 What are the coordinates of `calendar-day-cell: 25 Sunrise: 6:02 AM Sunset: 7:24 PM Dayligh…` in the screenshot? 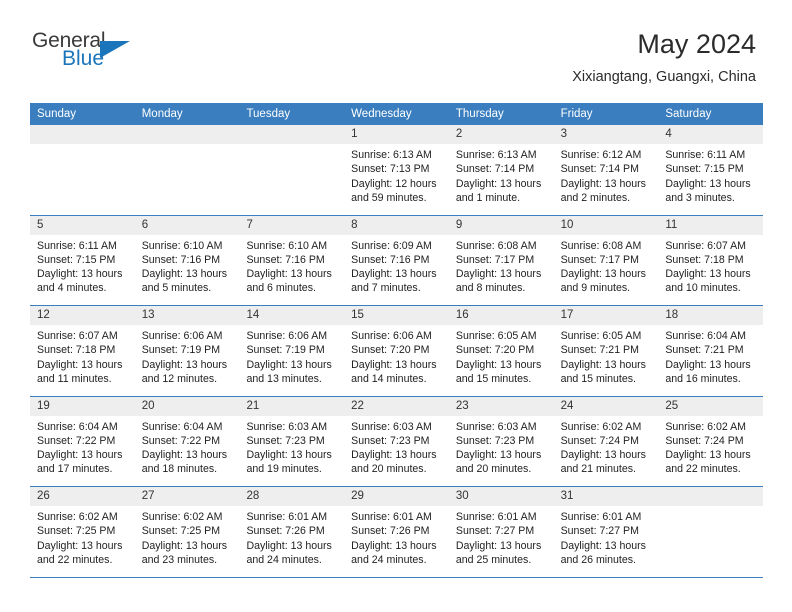 It's located at (711, 441).